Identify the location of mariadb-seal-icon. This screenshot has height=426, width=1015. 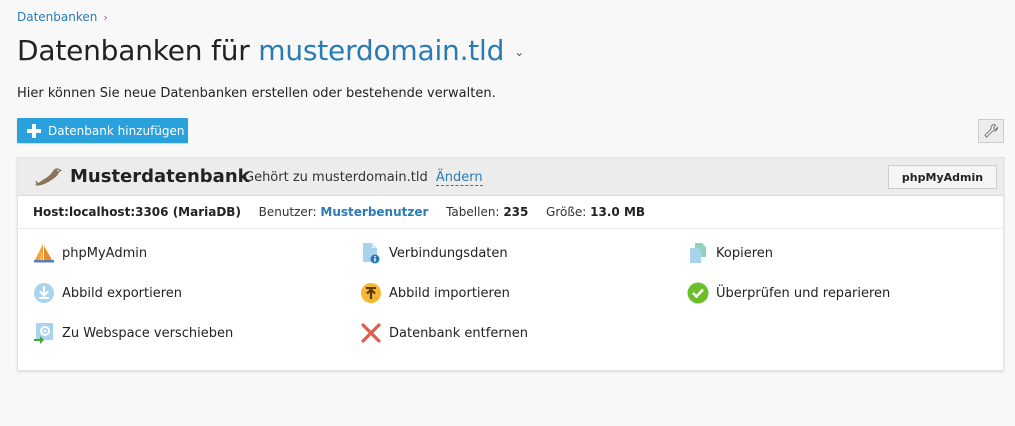
(48, 177).